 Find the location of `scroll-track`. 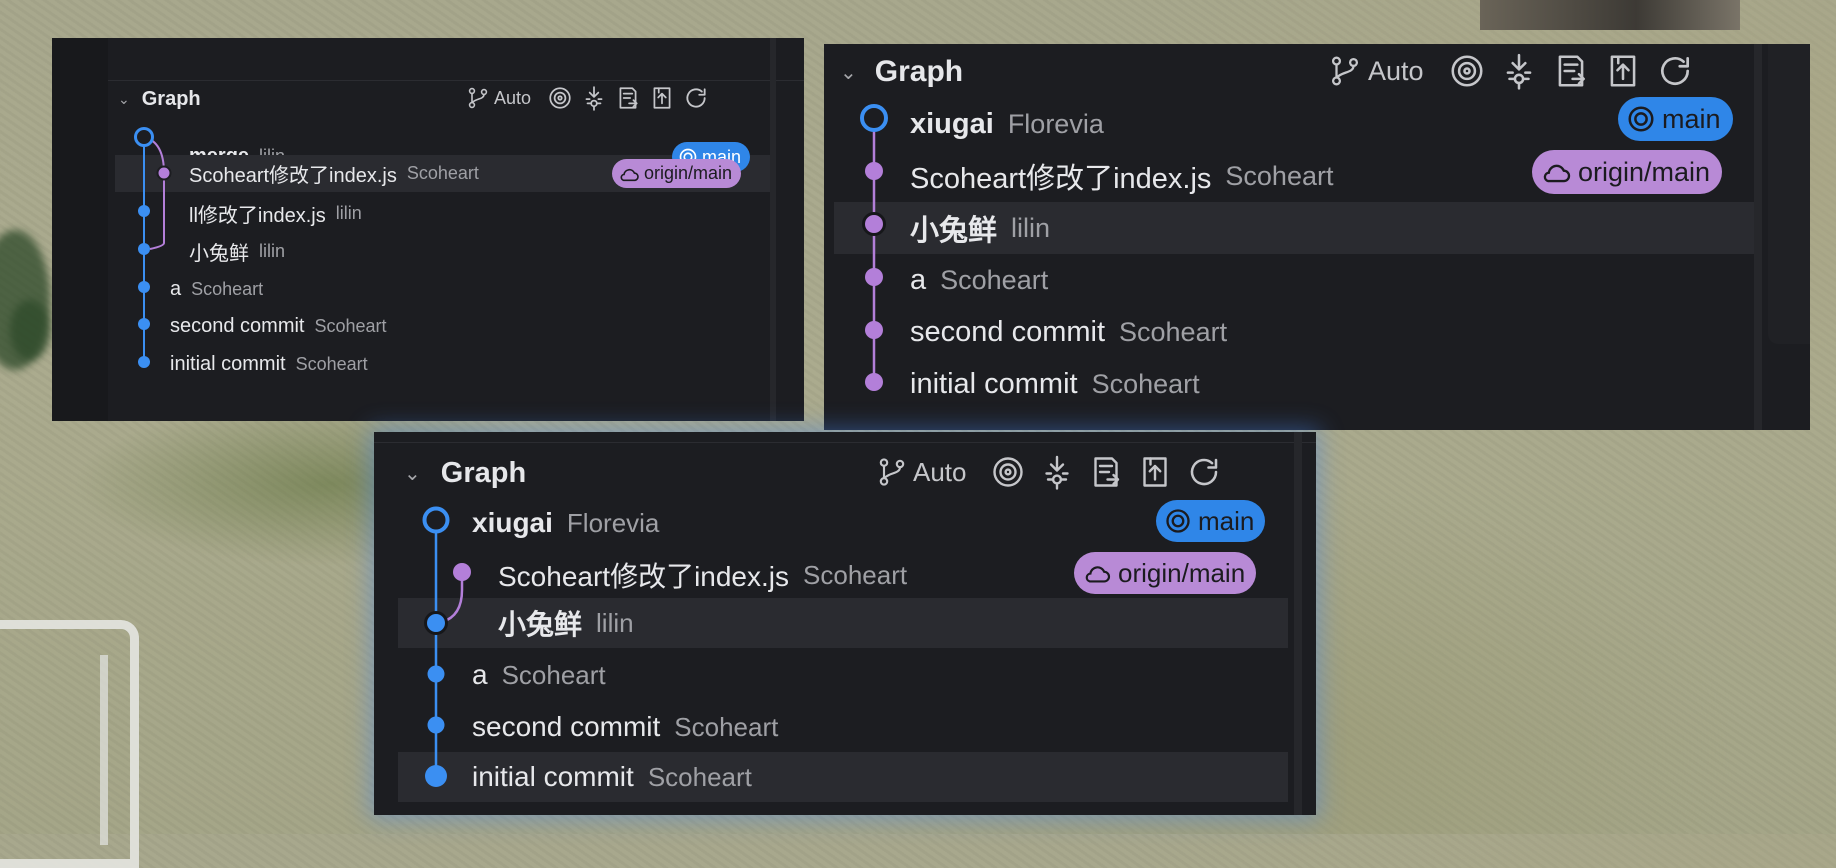

scroll-track is located at coordinates (1298, 623).